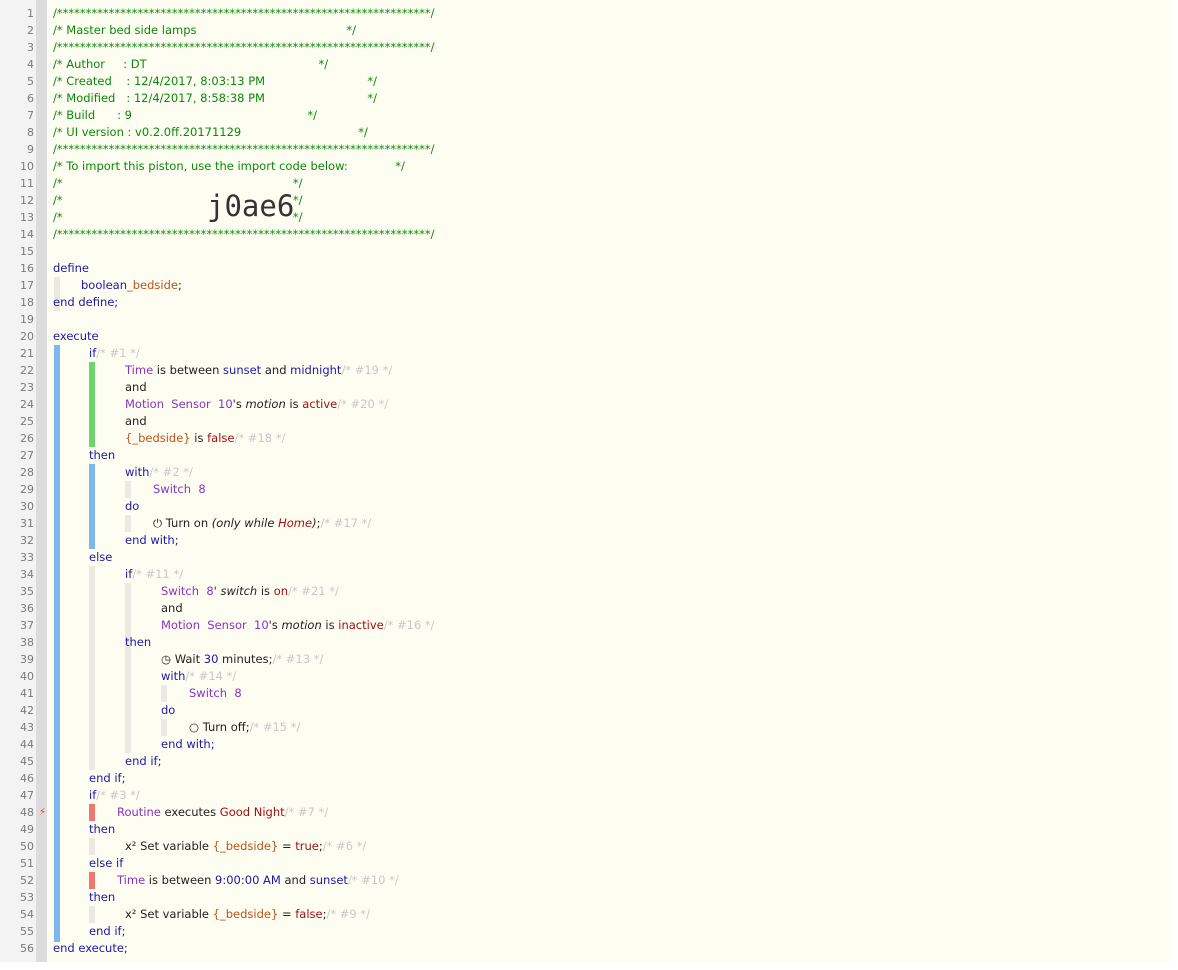 This screenshot has width=1178, height=970. What do you see at coordinates (158, 523) in the screenshot?
I see `power-icon: ⏻` at bounding box center [158, 523].